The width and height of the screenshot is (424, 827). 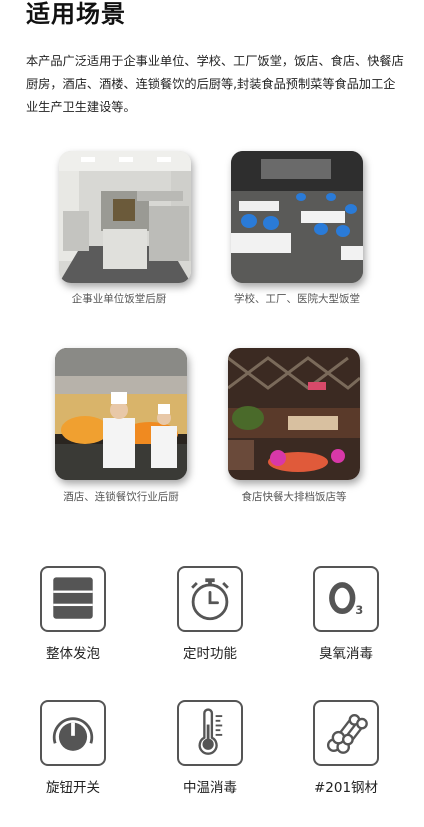 What do you see at coordinates (346, 654) in the screenshot?
I see `feature-label: 臭氧消毒` at bounding box center [346, 654].